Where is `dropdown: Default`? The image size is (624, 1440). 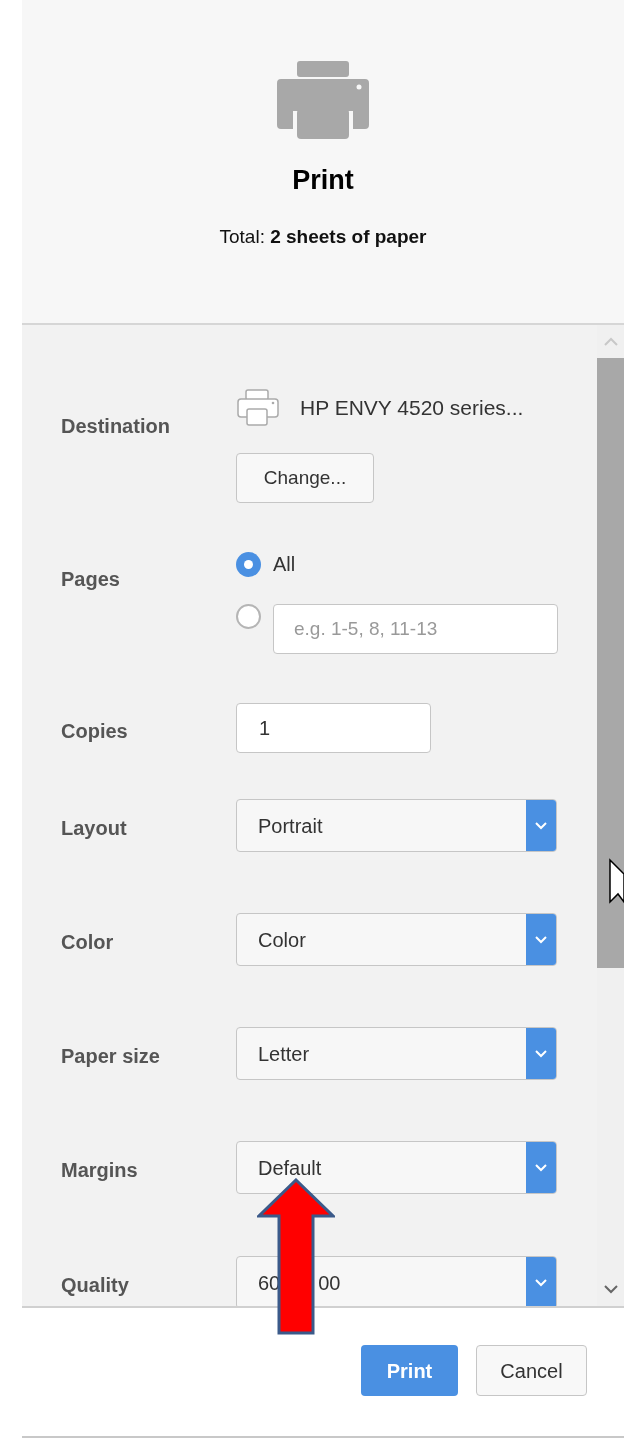 dropdown: Default is located at coordinates (396, 1167).